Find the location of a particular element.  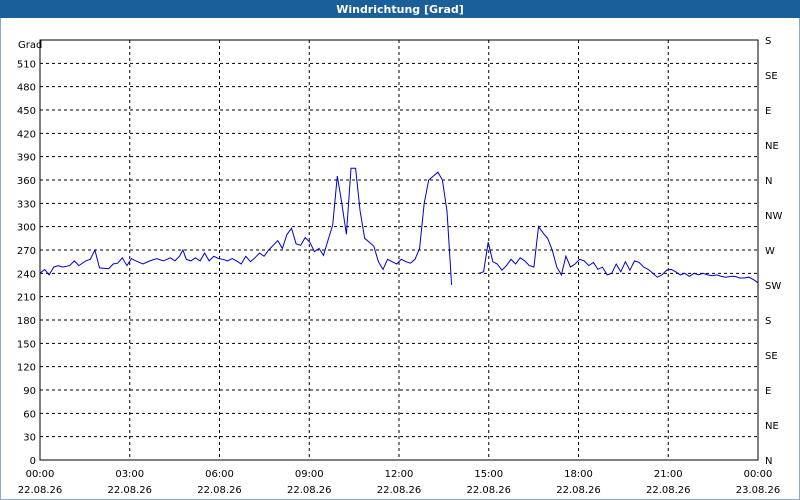

x-tick-time: 09:00 is located at coordinates (309, 474).